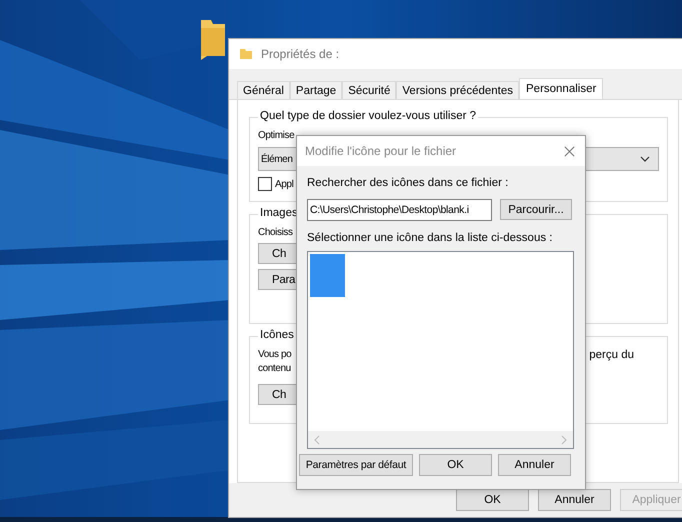 Image resolution: width=682 pixels, height=522 pixels. Describe the element at coordinates (274, 368) in the screenshot. I see `description-text: contenu` at that location.